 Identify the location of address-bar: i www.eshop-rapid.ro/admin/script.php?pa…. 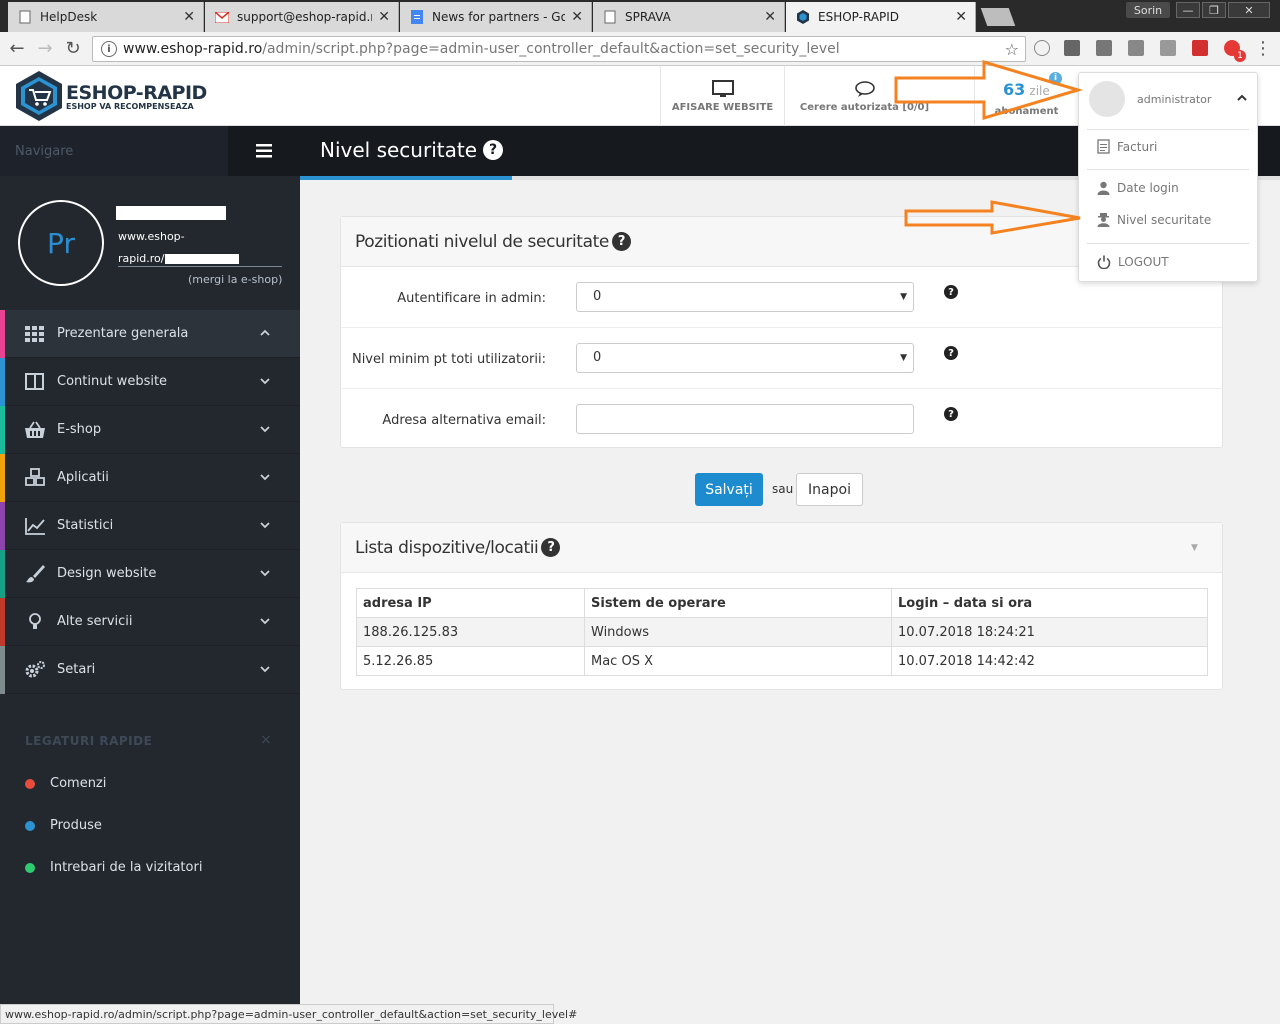
(559, 49).